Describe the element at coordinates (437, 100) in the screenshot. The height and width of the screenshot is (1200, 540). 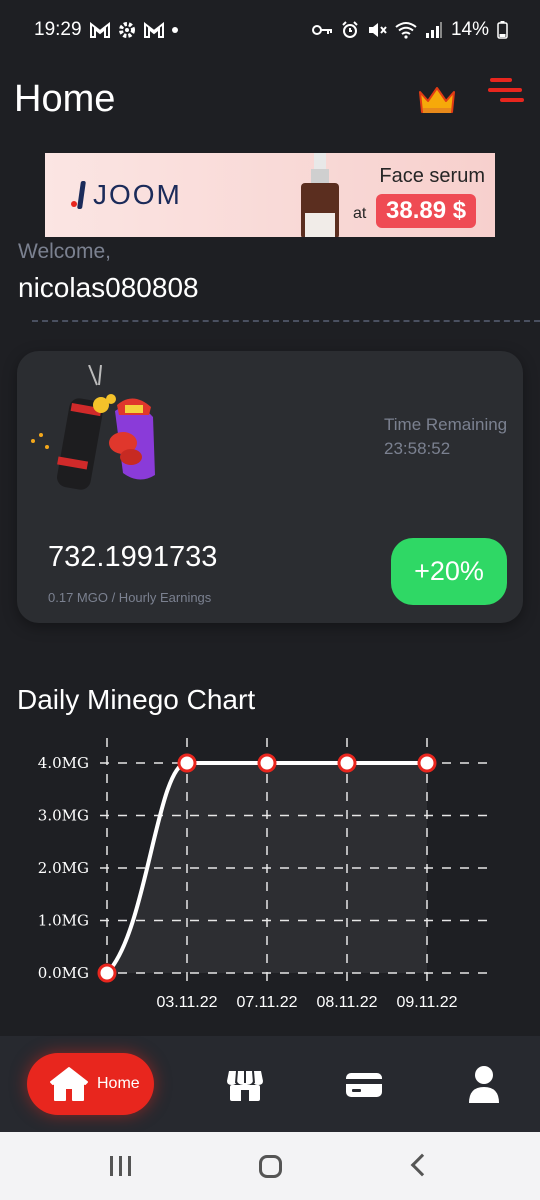
I see `crown-icon` at that location.